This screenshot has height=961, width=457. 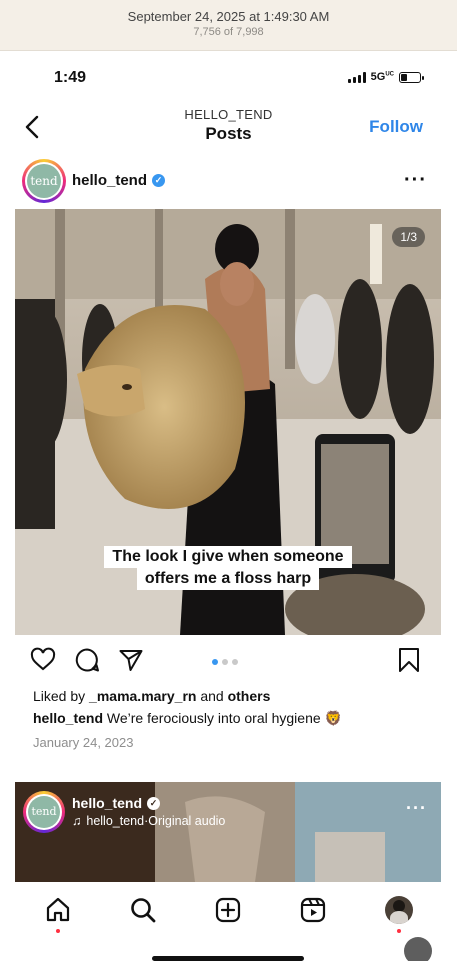 What do you see at coordinates (411, 77) in the screenshot?
I see `battery-icon` at bounding box center [411, 77].